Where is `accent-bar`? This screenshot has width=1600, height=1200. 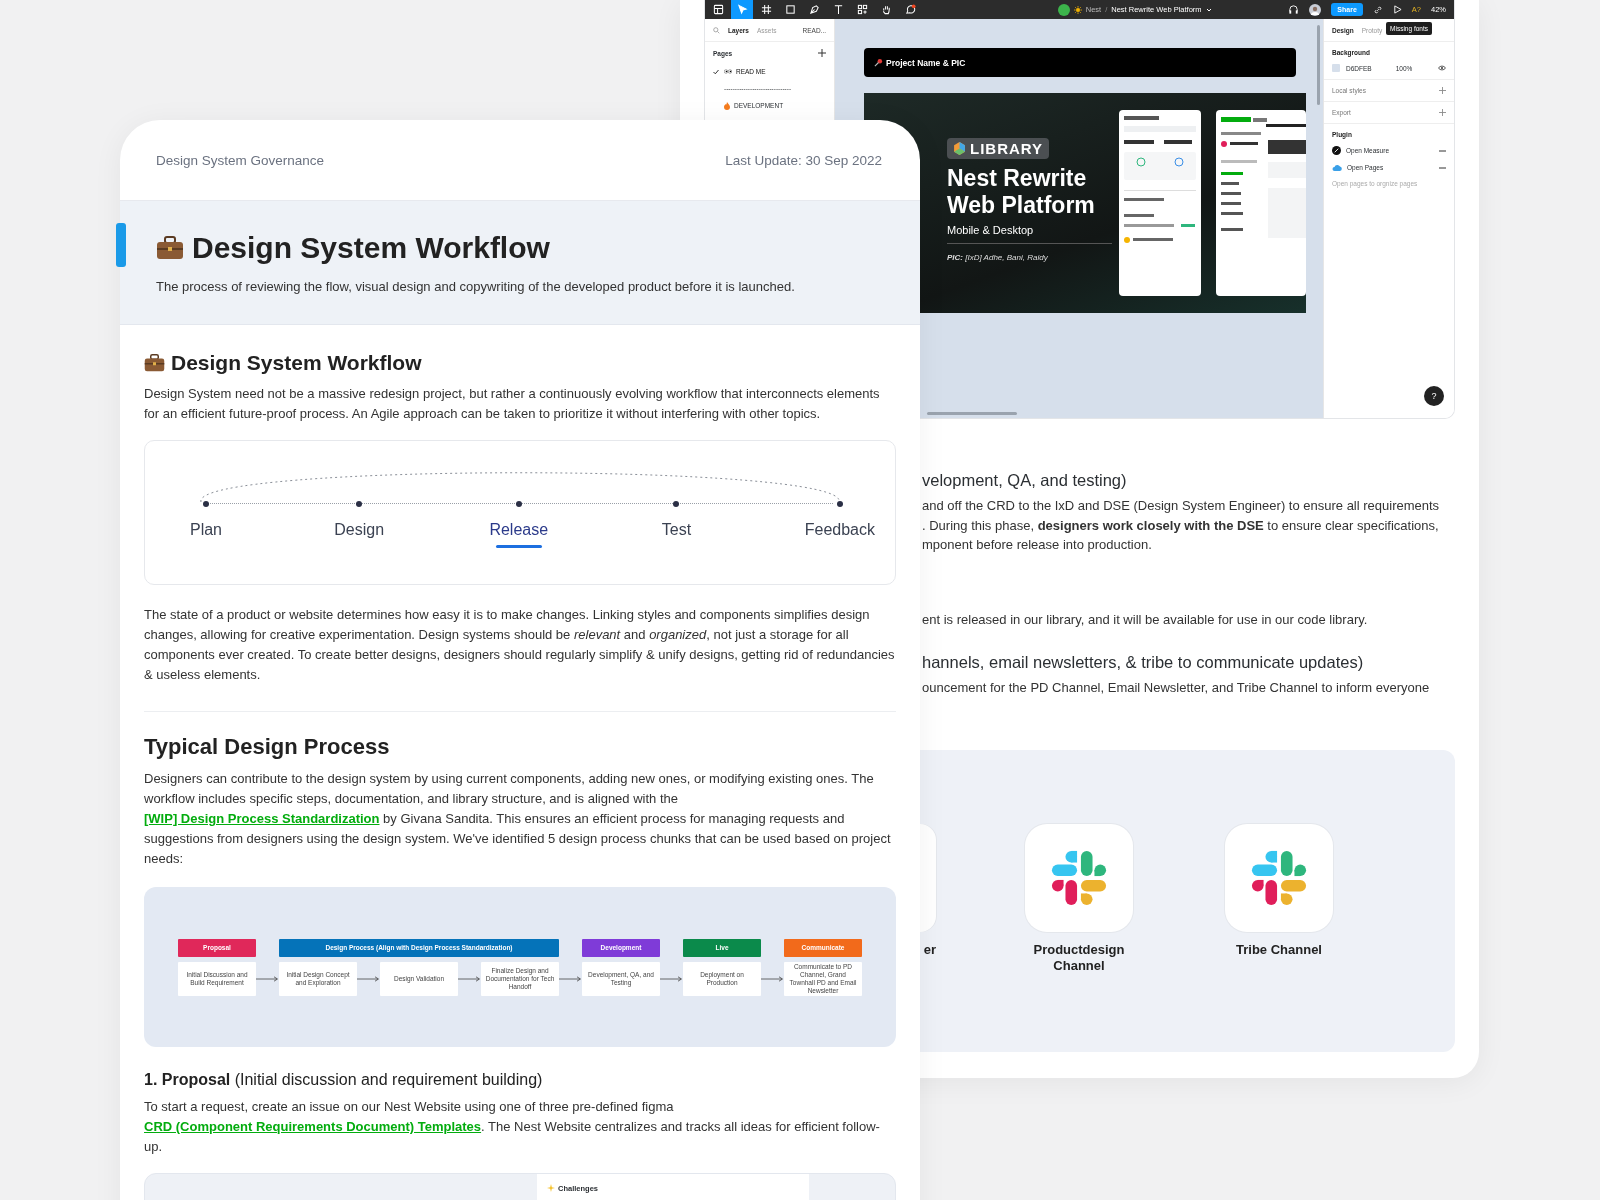
accent-bar is located at coordinates (121, 245).